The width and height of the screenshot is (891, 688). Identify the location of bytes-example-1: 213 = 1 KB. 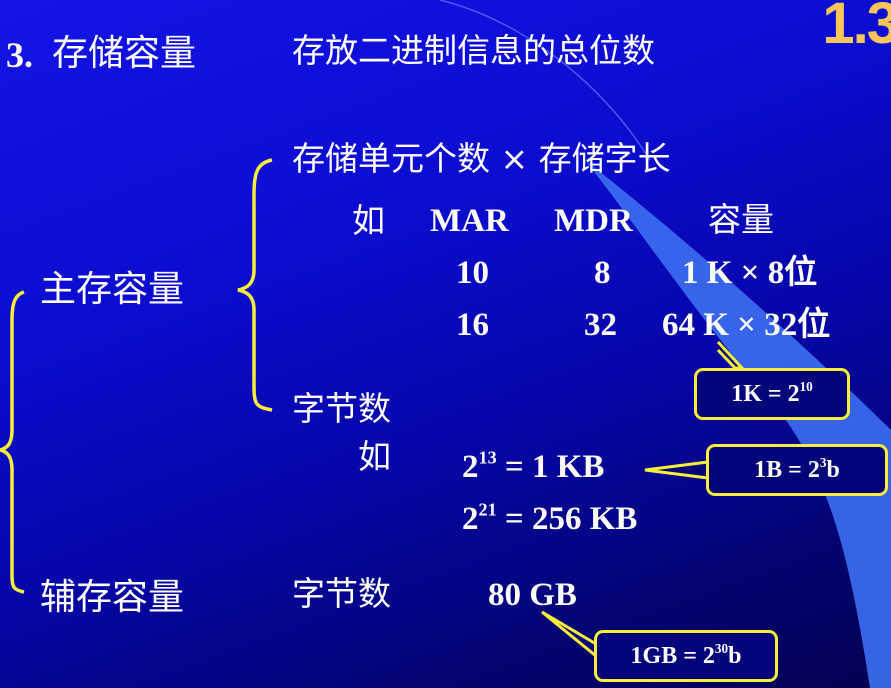
(533, 467).